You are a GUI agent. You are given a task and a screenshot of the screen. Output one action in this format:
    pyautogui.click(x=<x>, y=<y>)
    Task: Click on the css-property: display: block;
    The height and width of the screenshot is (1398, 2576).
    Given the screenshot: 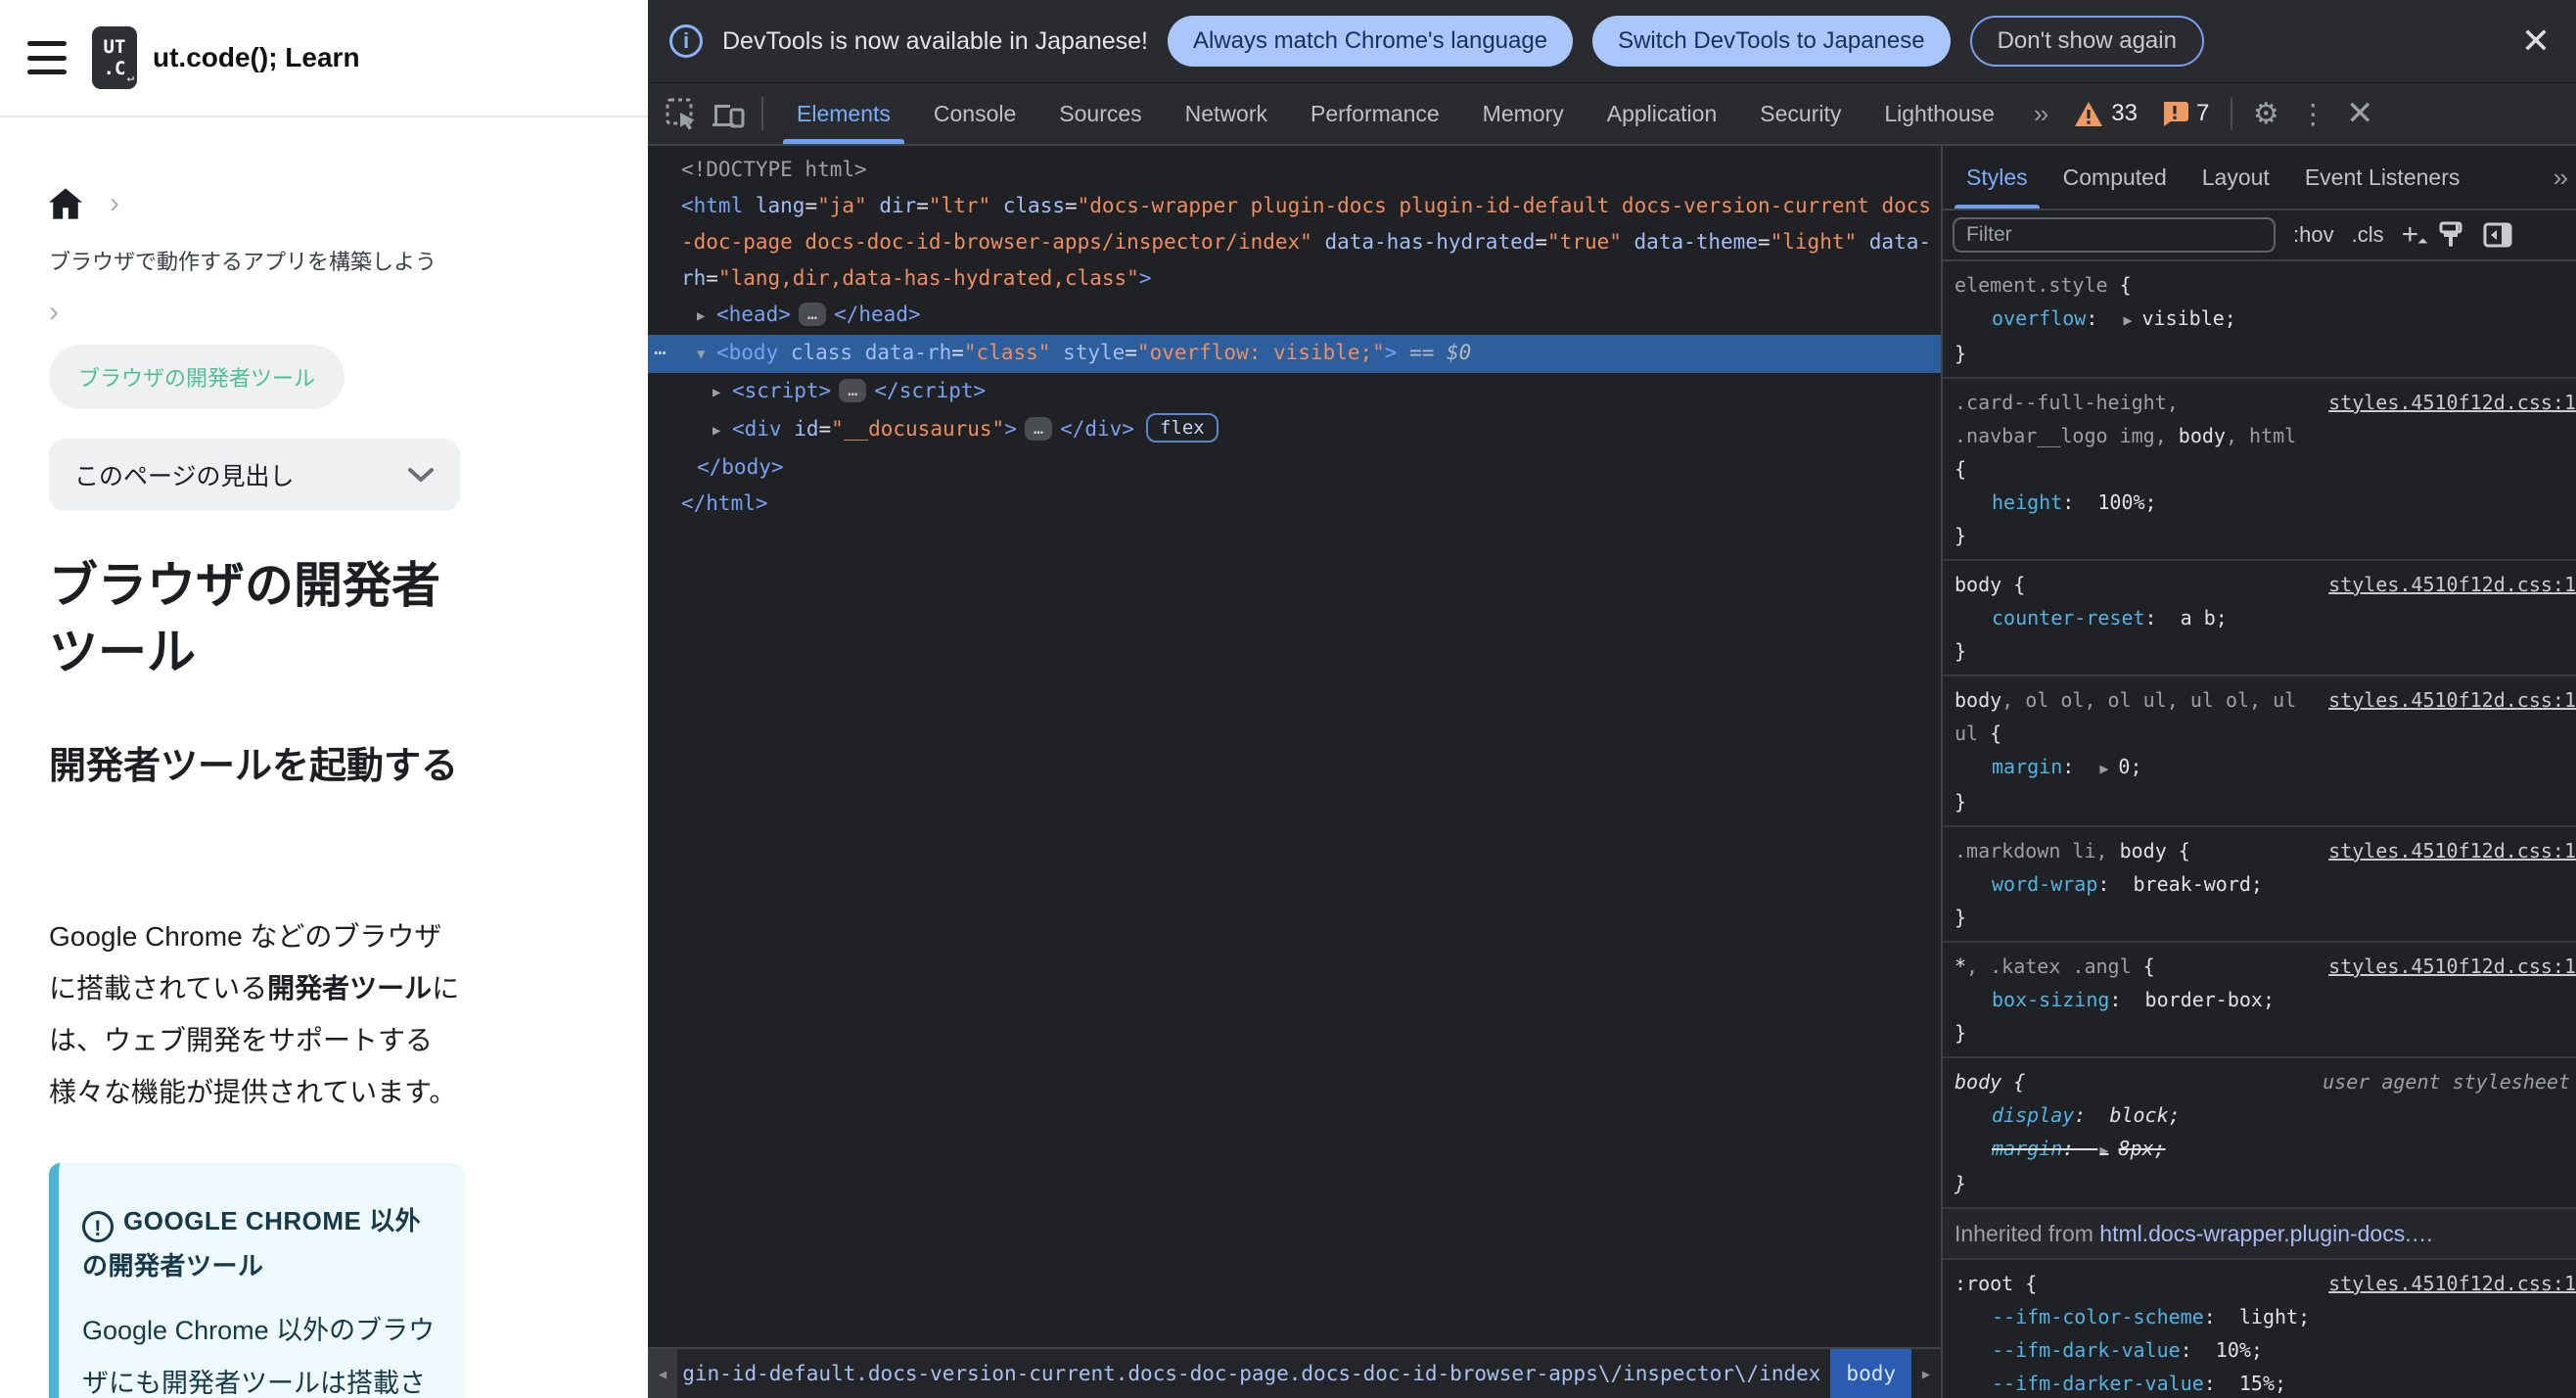 What is the action you would take?
    pyautogui.click(x=2265, y=1115)
    